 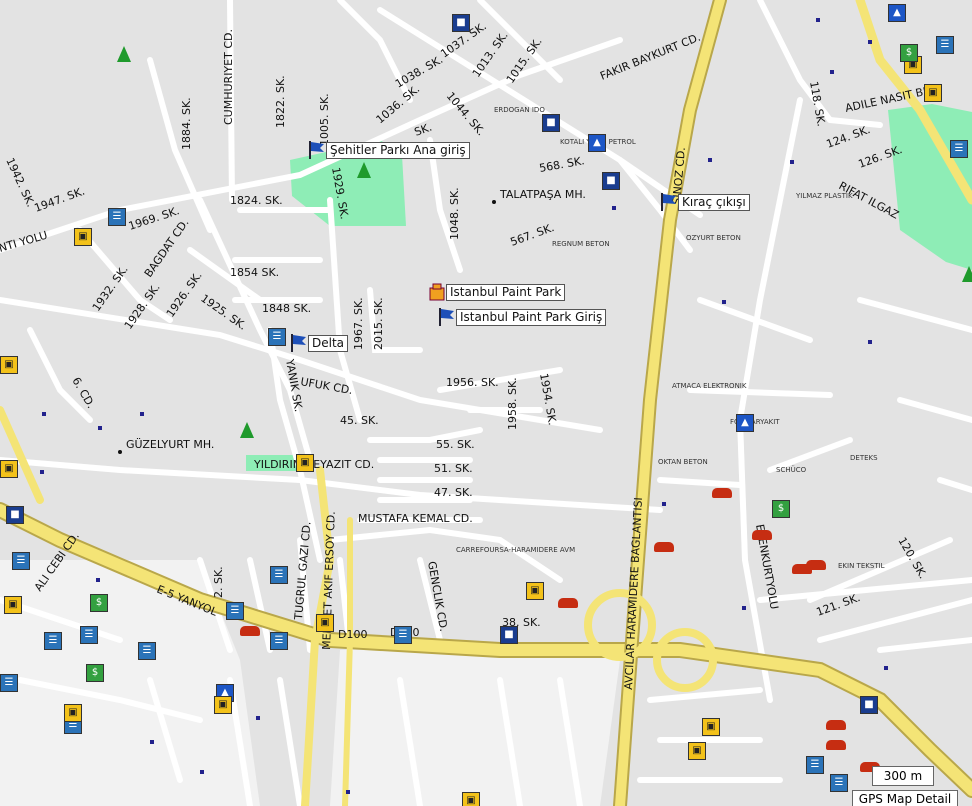 I want to click on street-label: 1824. SK., so click(x=256, y=200).